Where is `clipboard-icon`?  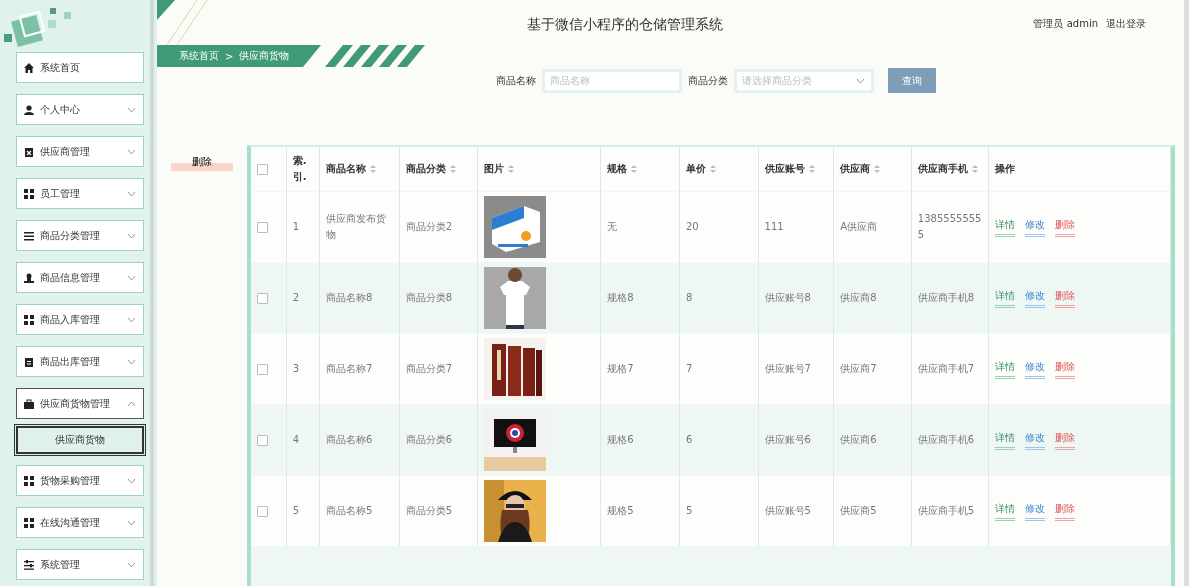
clipboard-icon is located at coordinates (29, 151).